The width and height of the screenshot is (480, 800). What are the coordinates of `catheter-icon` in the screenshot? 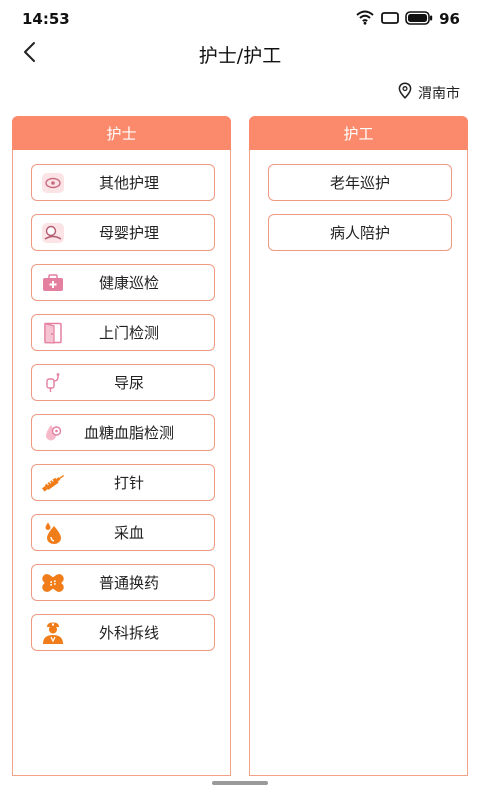 It's located at (53, 383).